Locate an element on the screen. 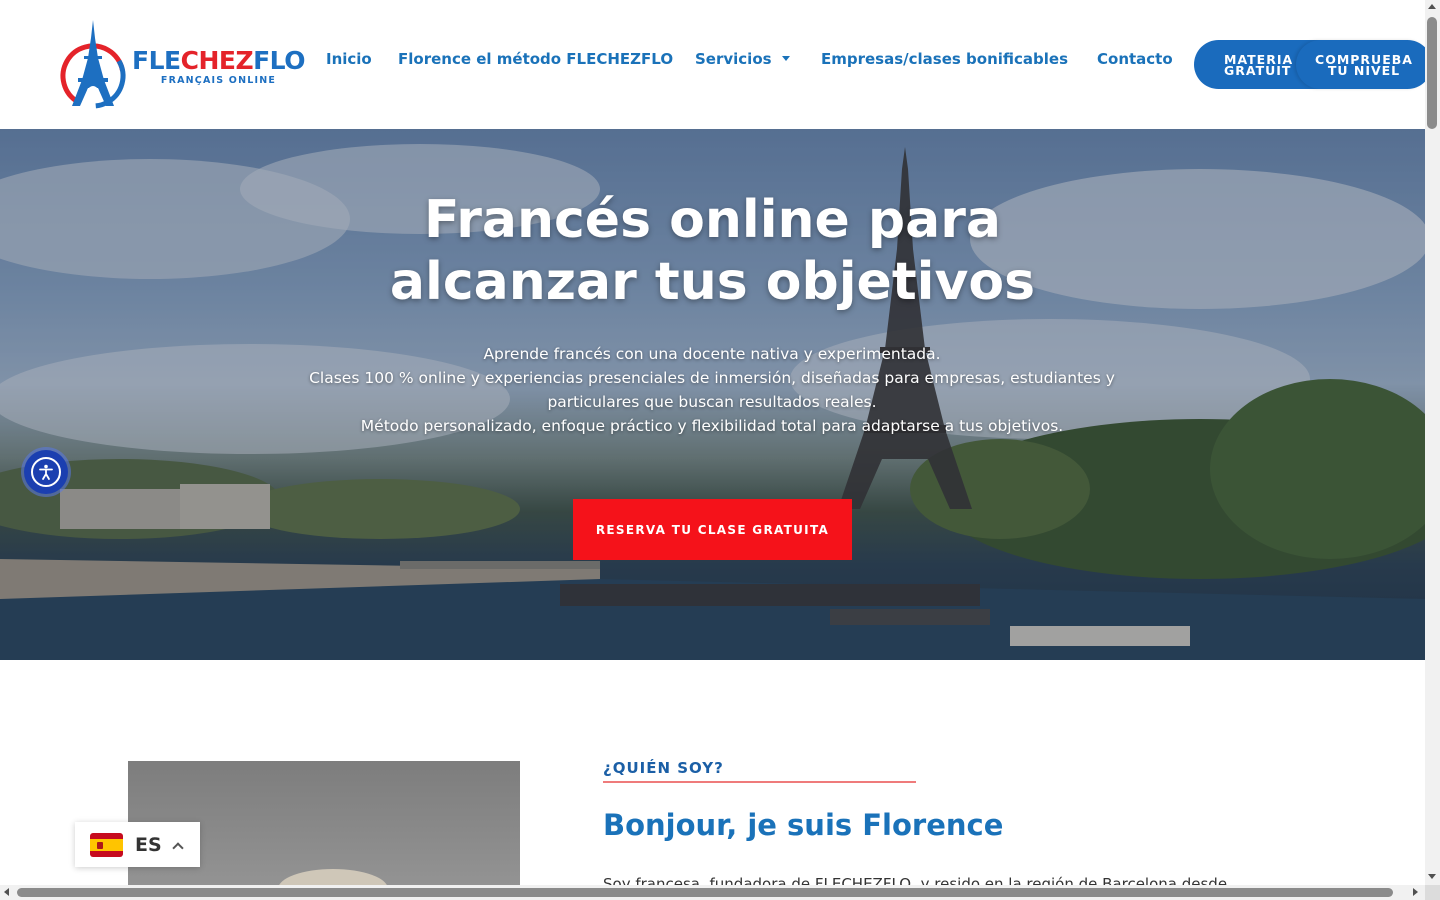 The height and width of the screenshot is (900, 1440). hero-title-line2: alcanzar tus objetivos is located at coordinates (712, 282).